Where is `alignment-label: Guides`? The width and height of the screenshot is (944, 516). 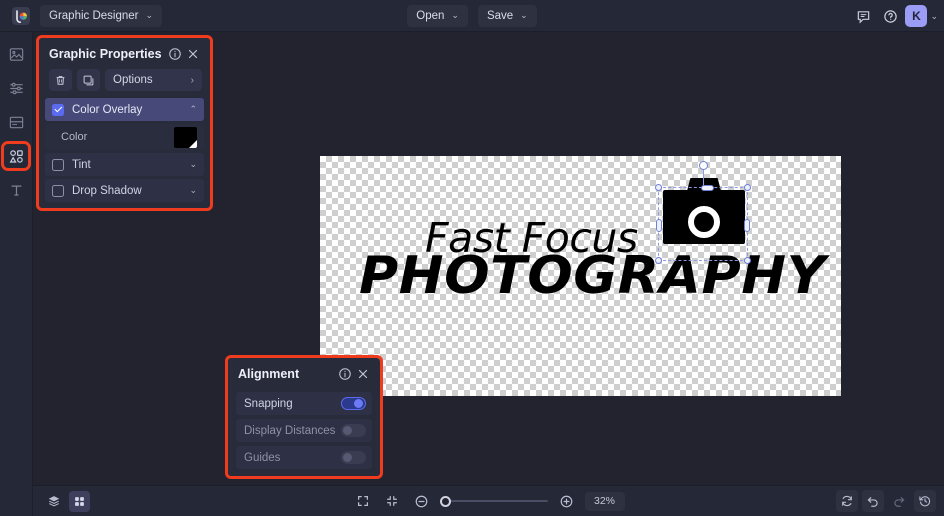 alignment-label: Guides is located at coordinates (262, 457).